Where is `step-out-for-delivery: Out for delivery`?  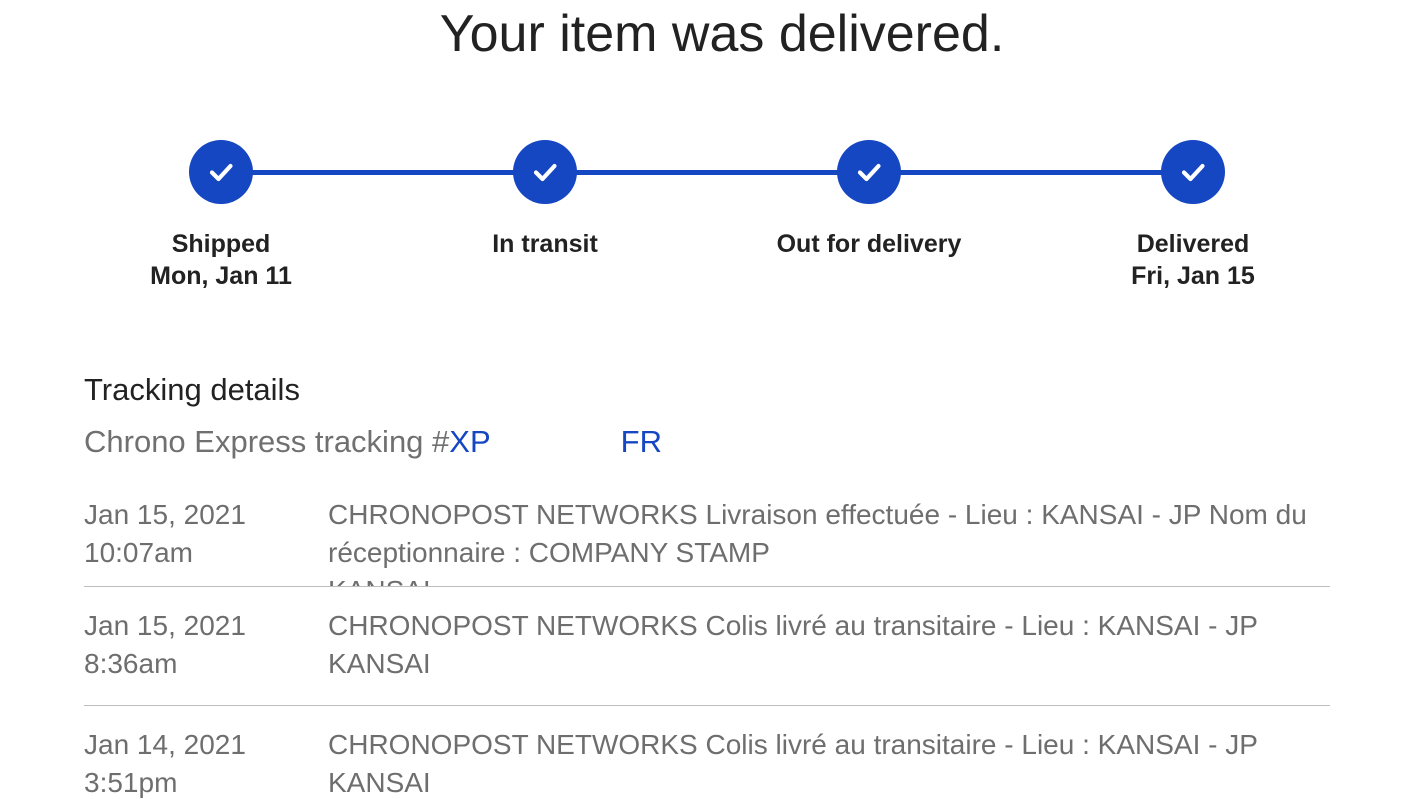 step-out-for-delivery: Out for delivery is located at coordinates (869, 200).